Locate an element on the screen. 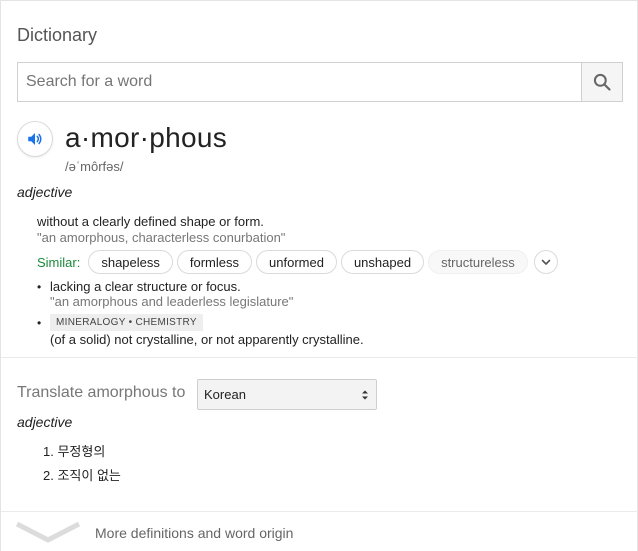 The width and height of the screenshot is (638, 551). headword: a·mor·phous is located at coordinates (146, 137).